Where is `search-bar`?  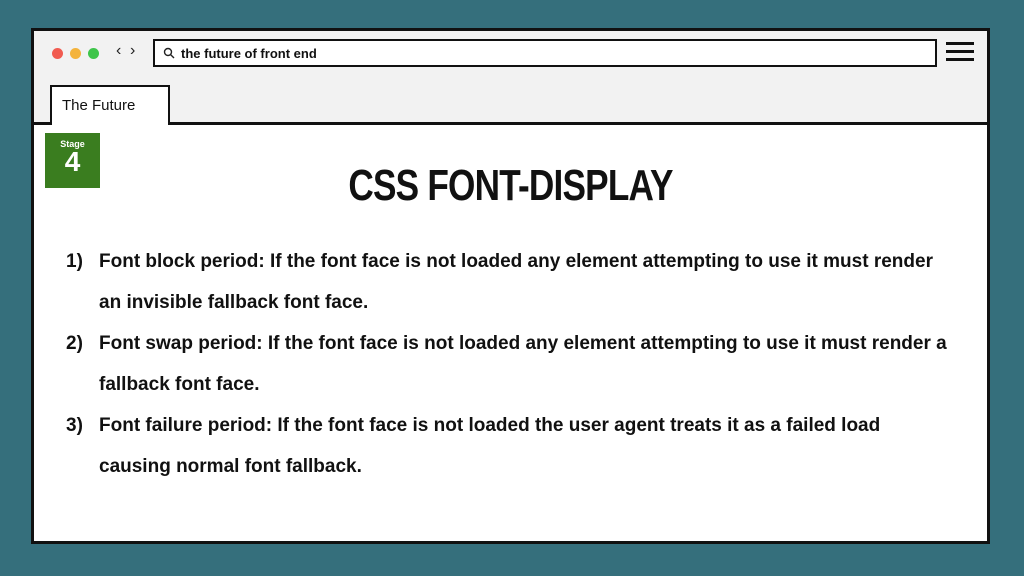
search-bar is located at coordinates (545, 53).